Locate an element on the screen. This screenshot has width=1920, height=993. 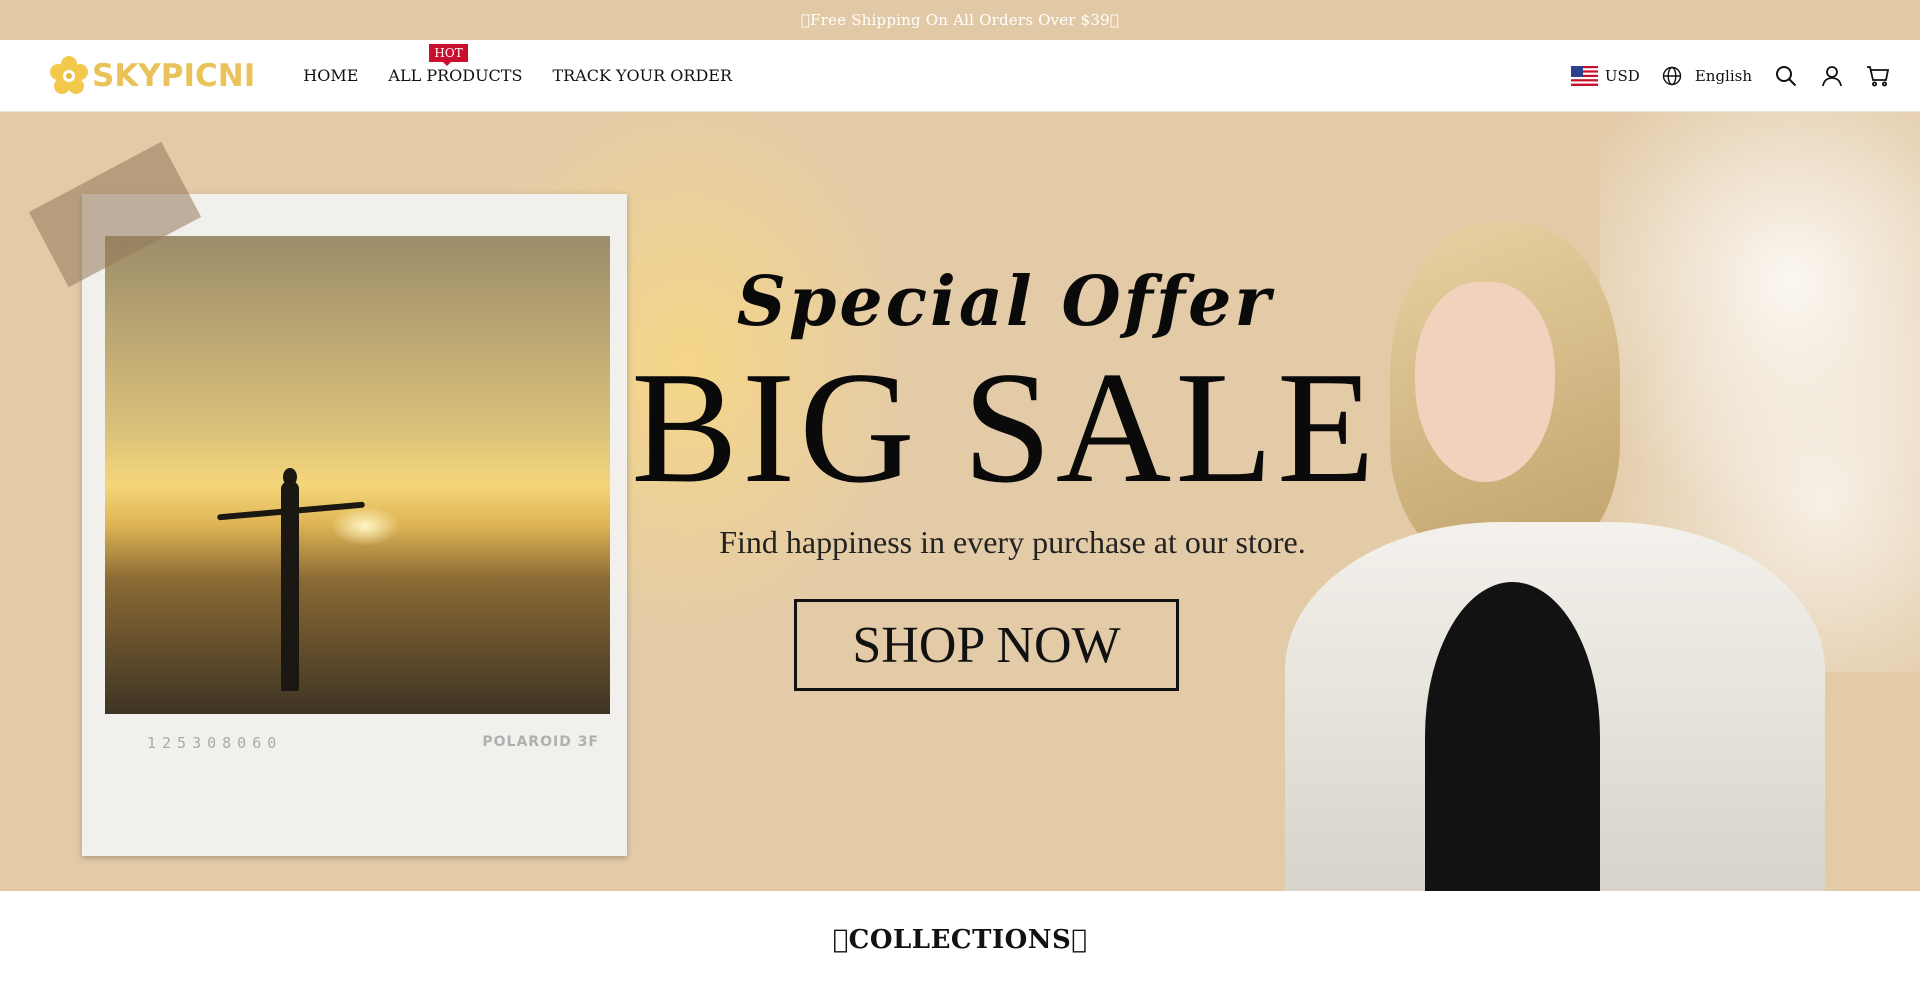
account-button is located at coordinates (1832, 76).